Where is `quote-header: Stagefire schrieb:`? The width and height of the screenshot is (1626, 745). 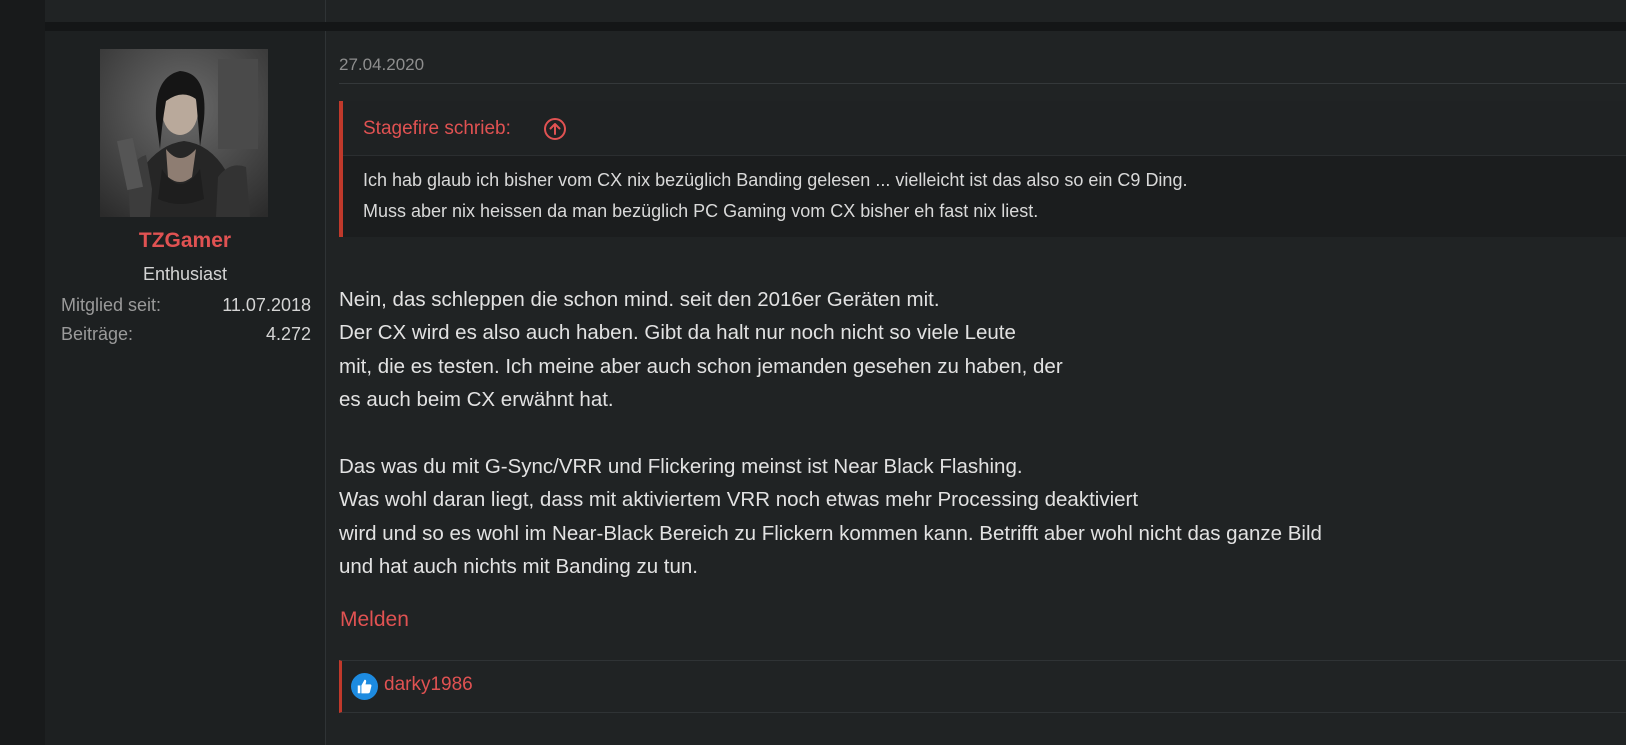 quote-header: Stagefire schrieb: is located at coordinates (984, 128).